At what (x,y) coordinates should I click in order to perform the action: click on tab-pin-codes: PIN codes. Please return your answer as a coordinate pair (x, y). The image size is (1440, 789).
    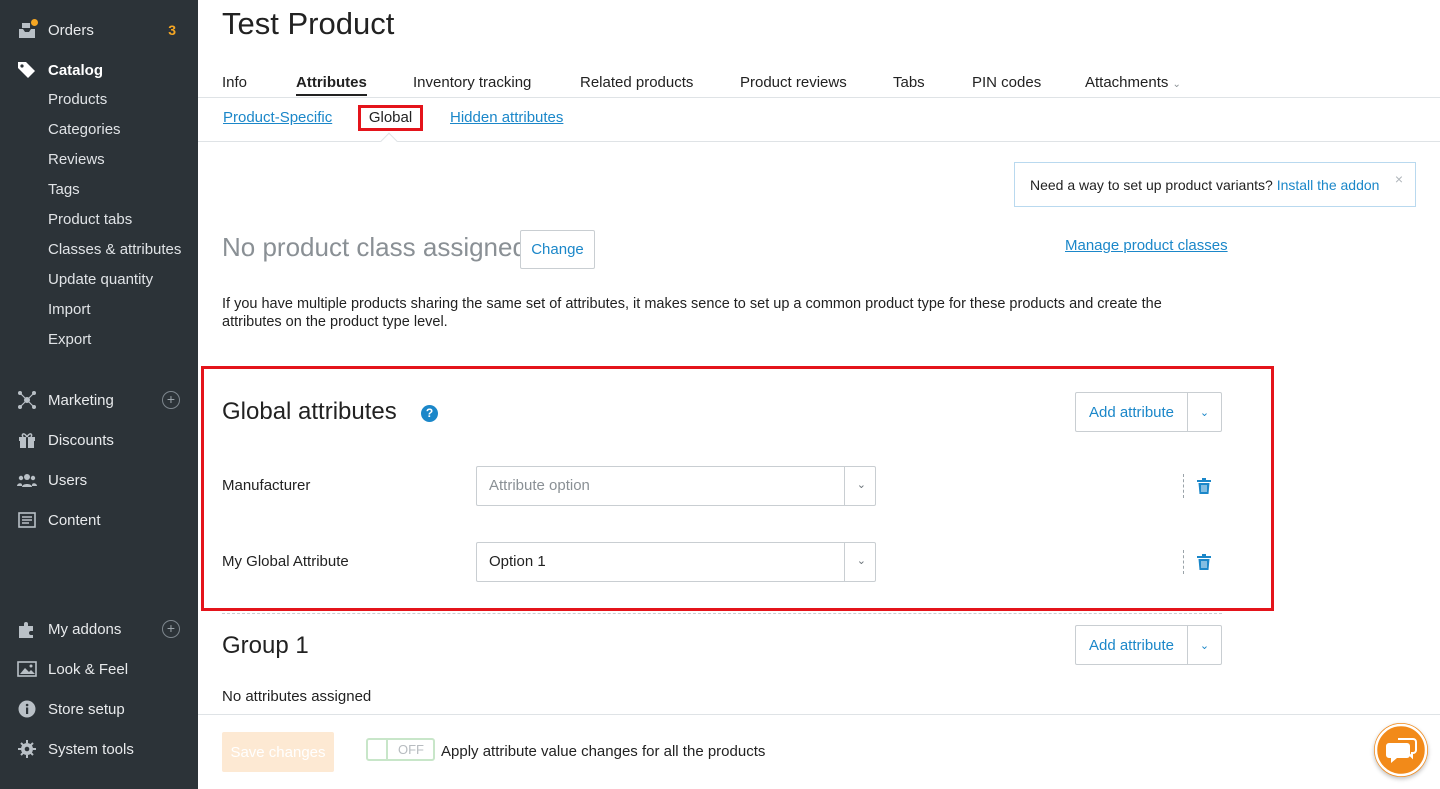
    Looking at the image, I should click on (1006, 82).